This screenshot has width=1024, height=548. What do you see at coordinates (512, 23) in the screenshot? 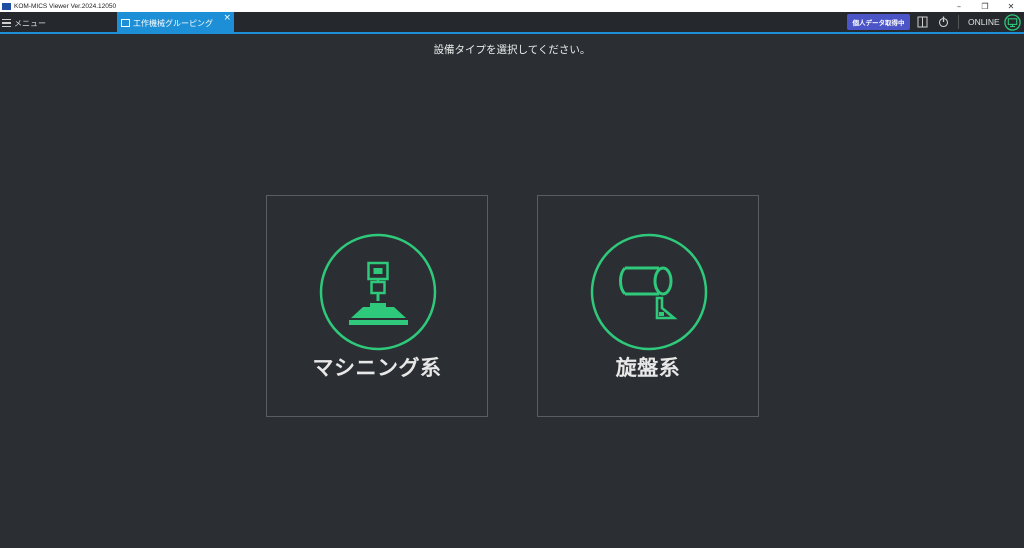
I see `tab-bar: メニュー 工作機械グルーピング × 個人データ取得中 ONLINE` at bounding box center [512, 23].